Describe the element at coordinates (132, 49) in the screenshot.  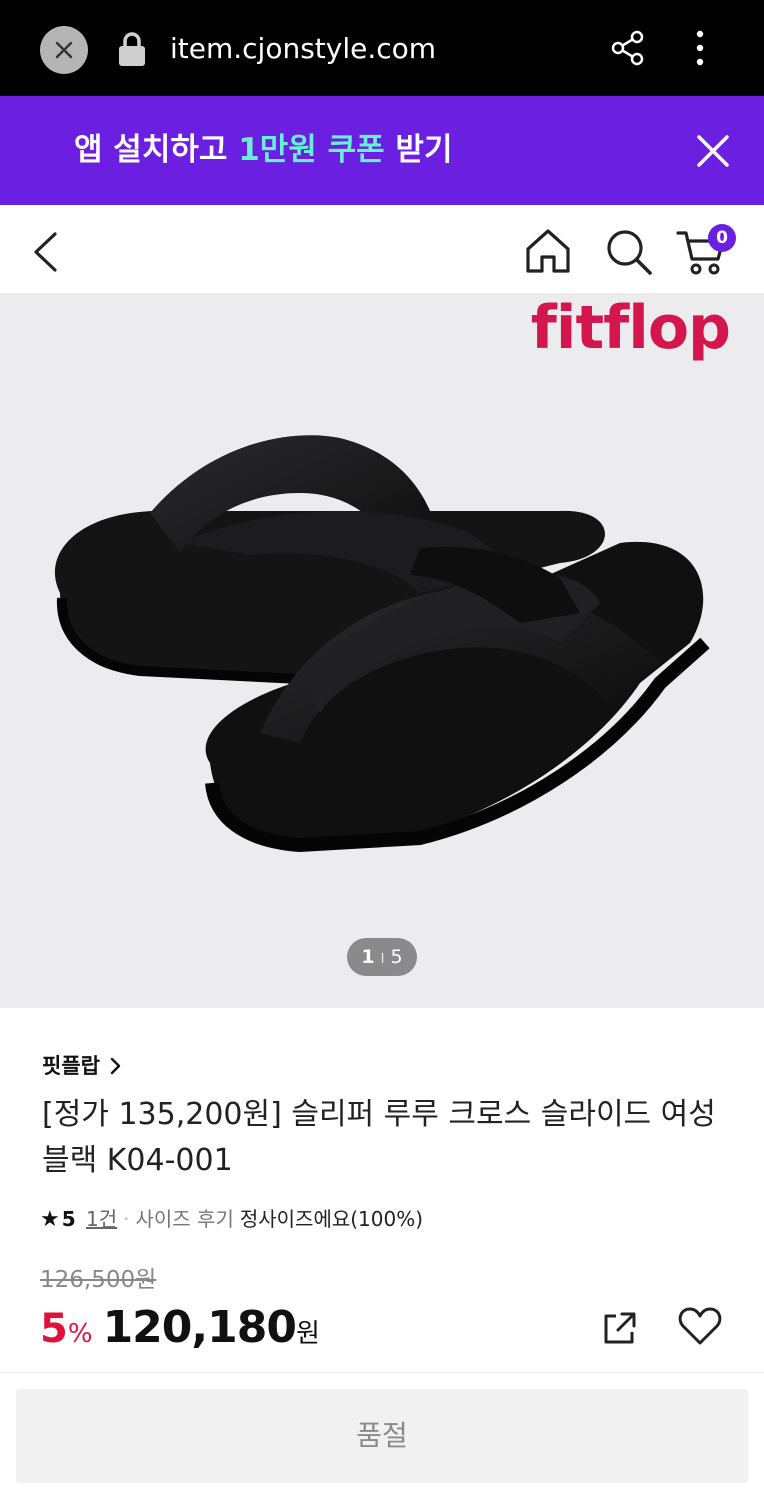
I see `lock-icon` at that location.